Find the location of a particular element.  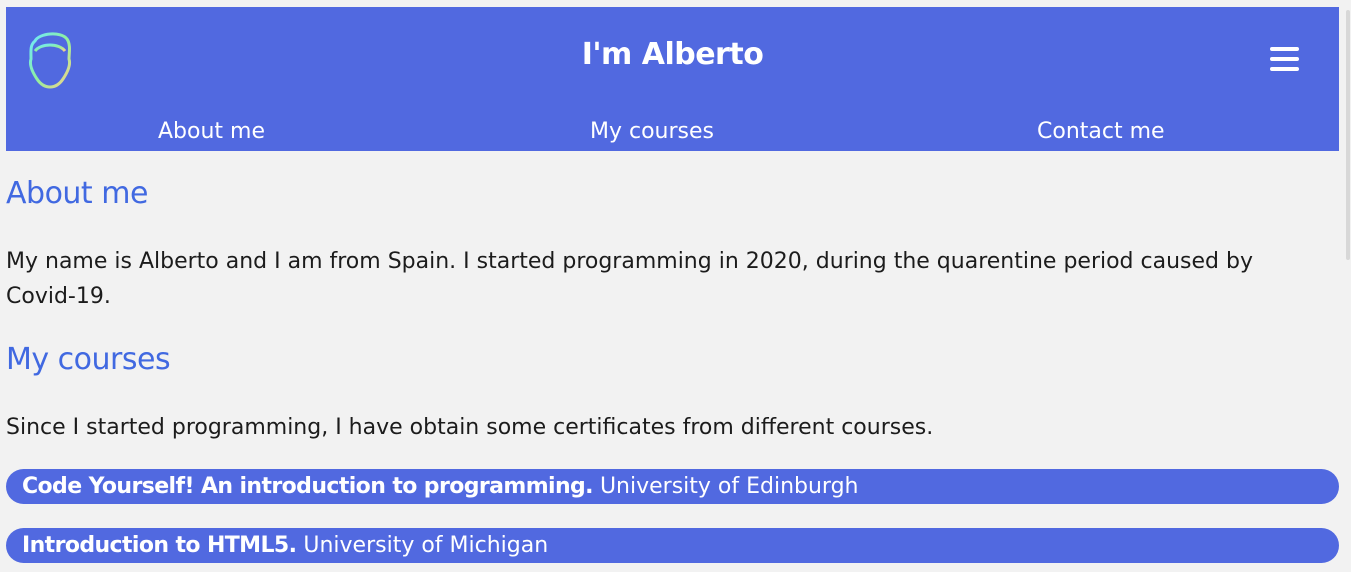

courses-heading: My courses is located at coordinates (88, 359).